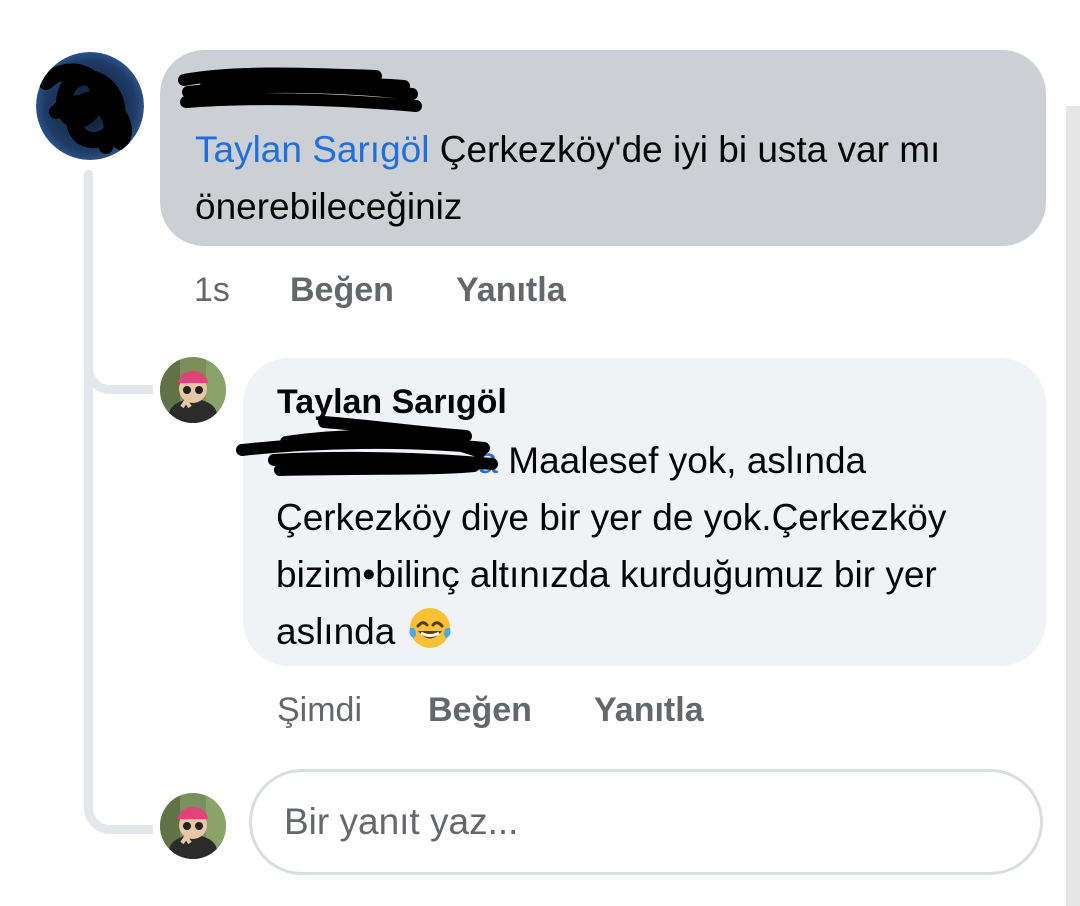 The image size is (1080, 906). What do you see at coordinates (430, 636) in the screenshot?
I see `face-with-tears-of-joy-emoji` at bounding box center [430, 636].